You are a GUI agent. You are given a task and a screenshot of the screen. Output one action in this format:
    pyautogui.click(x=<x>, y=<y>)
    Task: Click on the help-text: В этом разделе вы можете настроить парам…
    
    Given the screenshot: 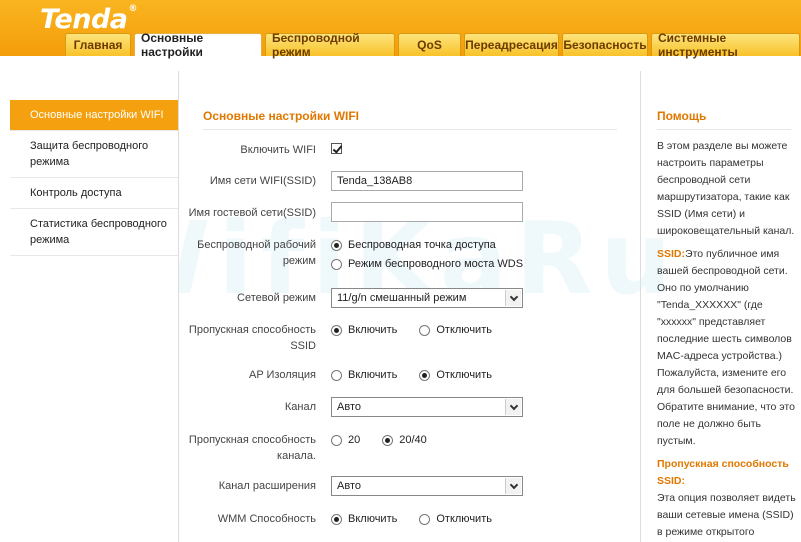 What is the action you would take?
    pyautogui.click(x=727, y=340)
    